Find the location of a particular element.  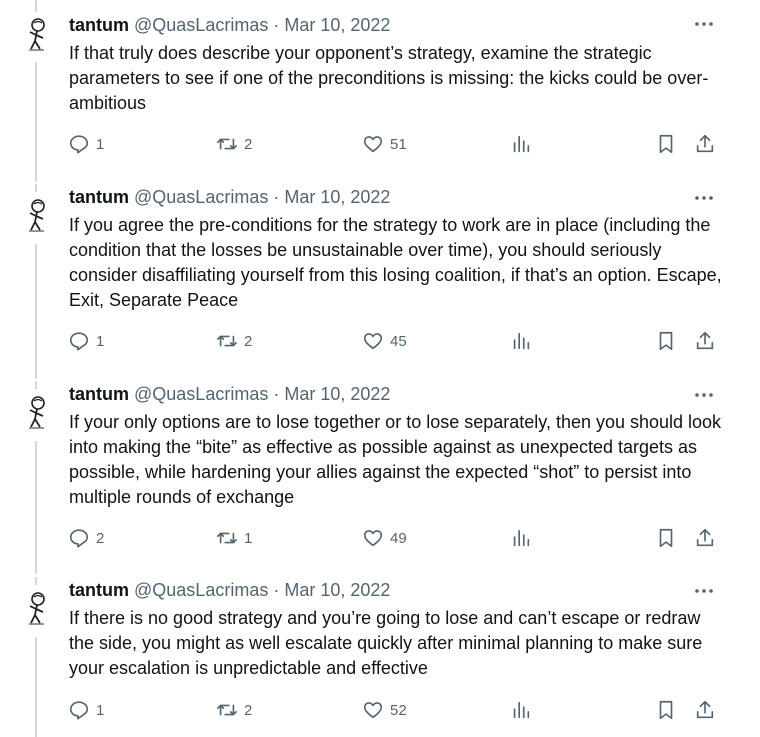

like-button: 45 is located at coordinates (384, 341).